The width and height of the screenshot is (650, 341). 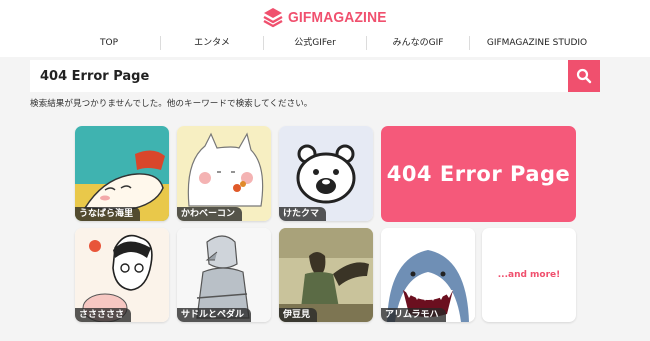 I want to click on and-more-text: ...and more!, so click(x=529, y=275).